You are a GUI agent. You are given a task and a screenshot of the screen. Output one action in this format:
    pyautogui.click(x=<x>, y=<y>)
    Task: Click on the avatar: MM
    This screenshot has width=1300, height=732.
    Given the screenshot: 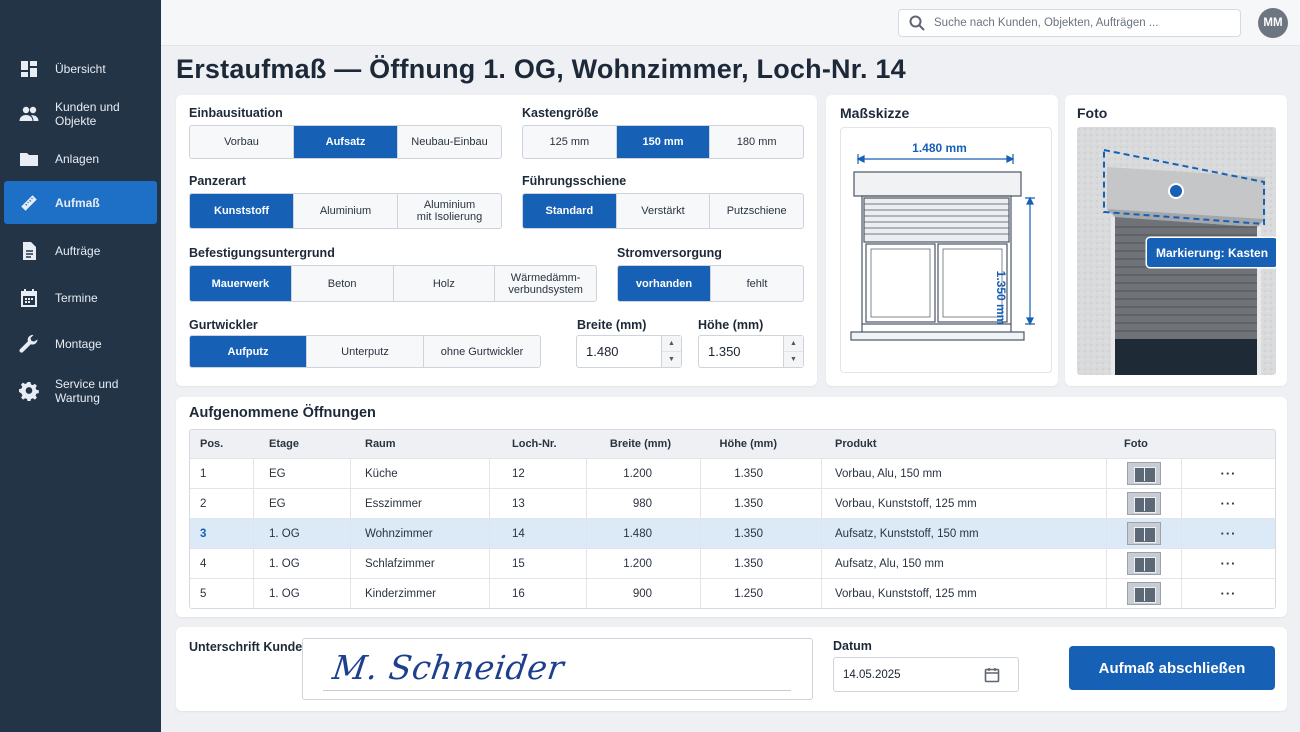 What is the action you would take?
    pyautogui.click(x=1273, y=23)
    